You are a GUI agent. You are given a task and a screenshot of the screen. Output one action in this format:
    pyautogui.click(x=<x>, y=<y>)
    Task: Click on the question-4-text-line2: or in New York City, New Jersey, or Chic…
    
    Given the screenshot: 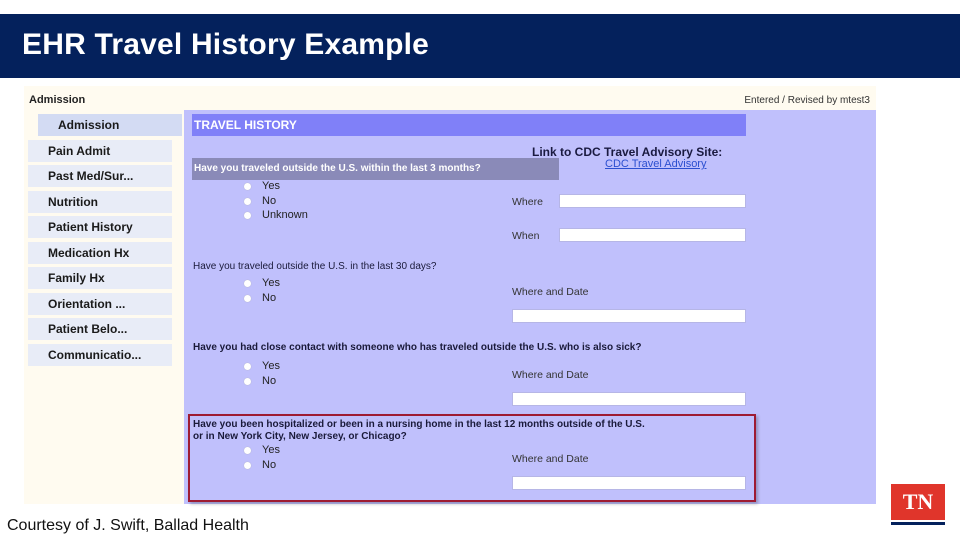 What is the action you would take?
    pyautogui.click(x=300, y=436)
    